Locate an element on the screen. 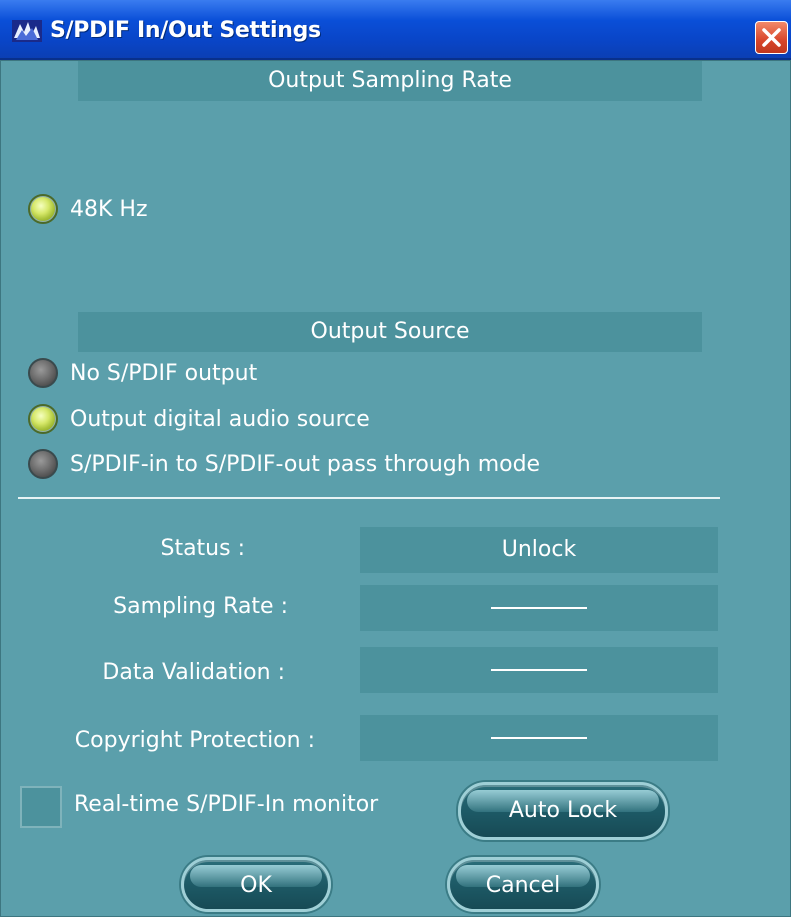 The image size is (791, 917). app-logo-icon is located at coordinates (27, 31).